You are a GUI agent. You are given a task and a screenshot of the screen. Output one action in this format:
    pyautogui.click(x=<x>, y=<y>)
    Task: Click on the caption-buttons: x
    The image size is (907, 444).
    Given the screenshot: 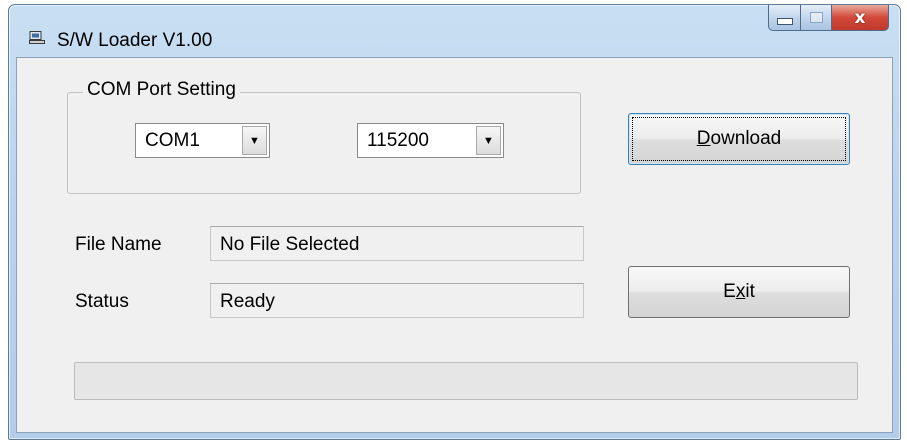 What is the action you would take?
    pyautogui.click(x=828, y=18)
    